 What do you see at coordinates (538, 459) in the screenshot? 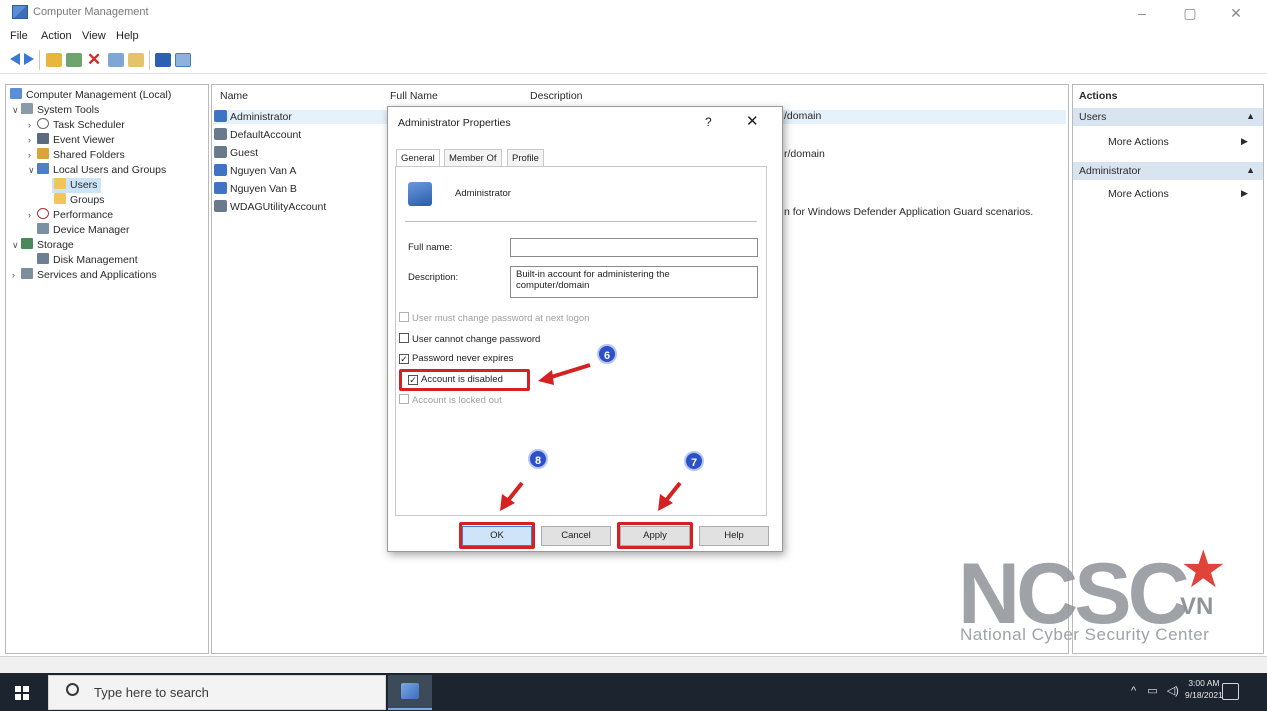
I see `step-8-badge: 8` at bounding box center [538, 459].